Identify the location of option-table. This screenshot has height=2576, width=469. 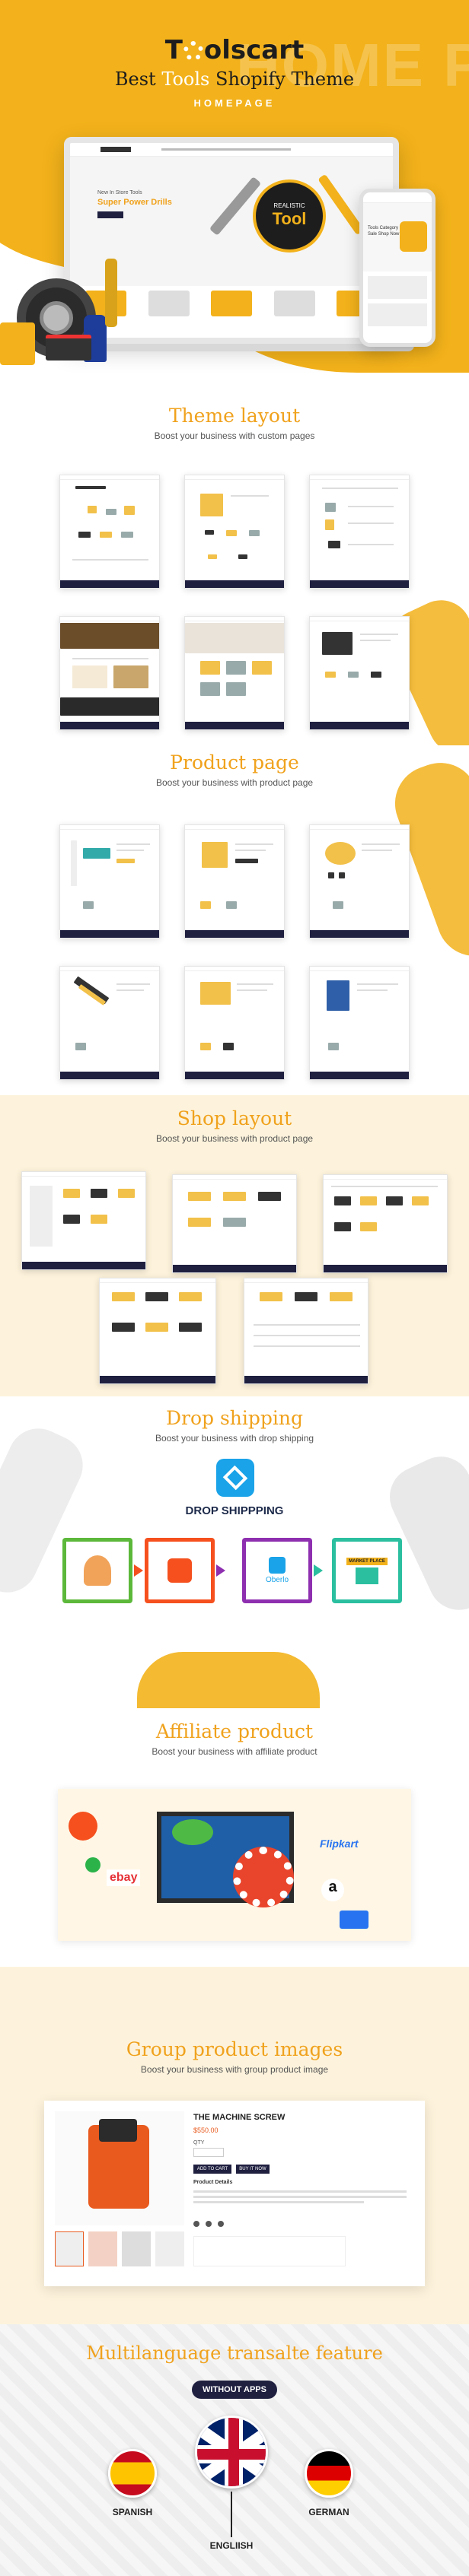
(269, 2251).